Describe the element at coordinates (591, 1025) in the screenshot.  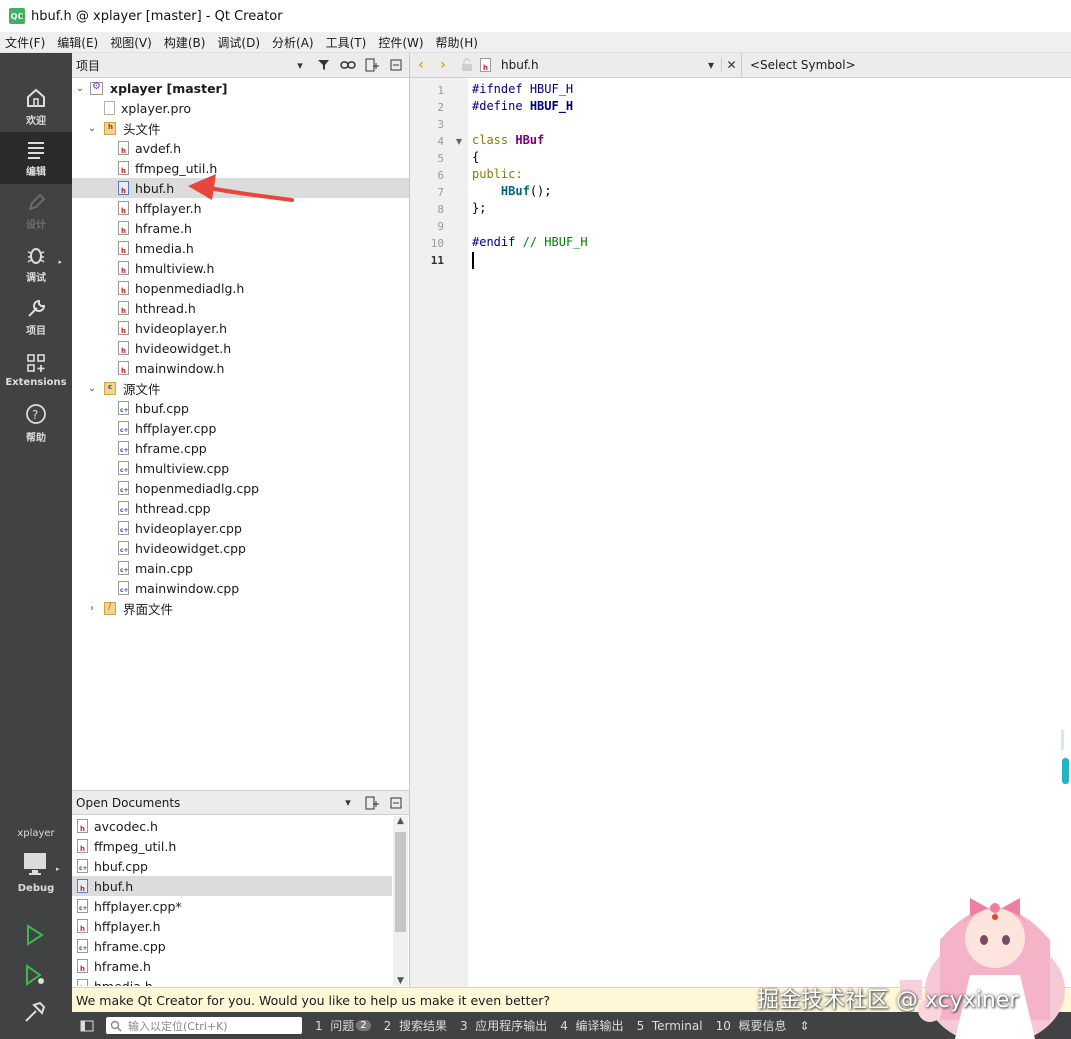
I see `pane-compile-output: 4 编译输出` at that location.